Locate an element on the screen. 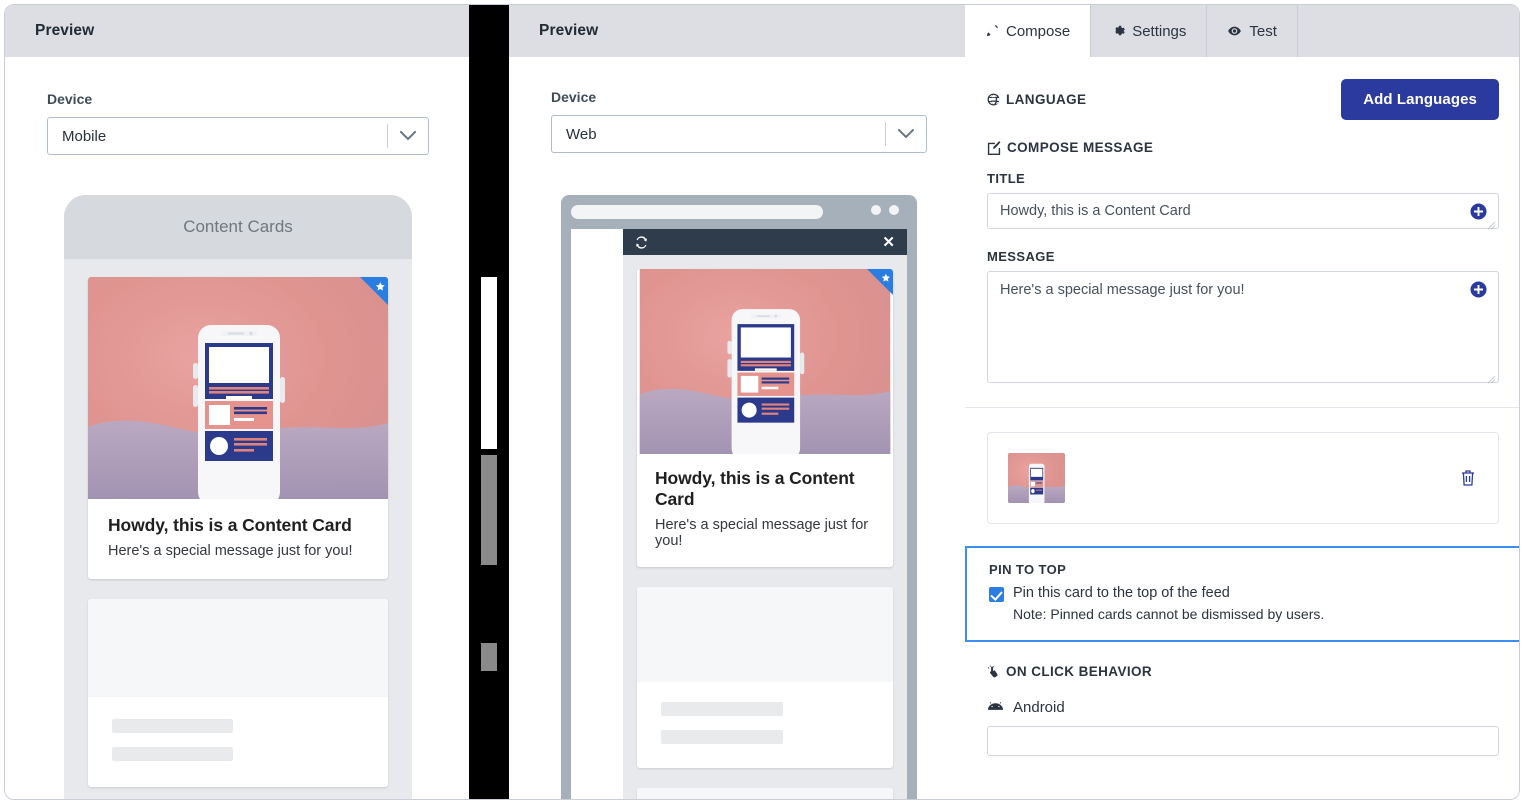  scrollbar-thumb is located at coordinates (489, 510).